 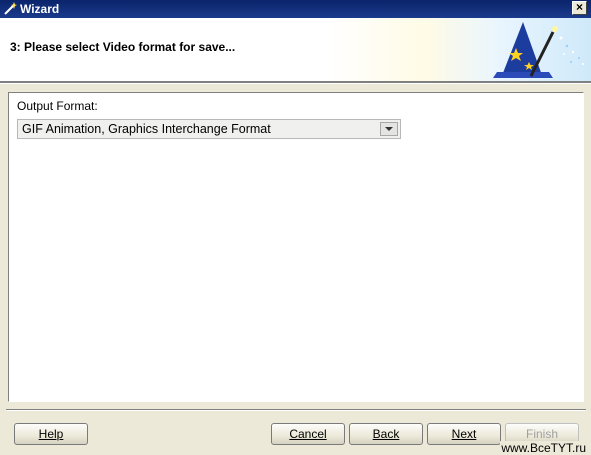 I want to click on chevron-down-icon, so click(x=389, y=129).